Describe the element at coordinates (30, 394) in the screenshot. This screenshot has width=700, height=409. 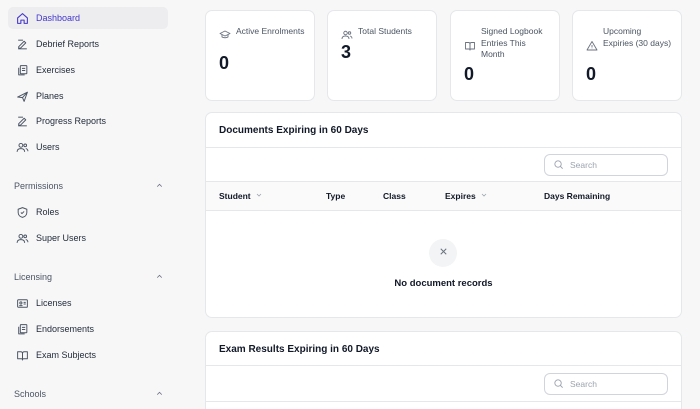
I see `section-title: Schools` at that location.